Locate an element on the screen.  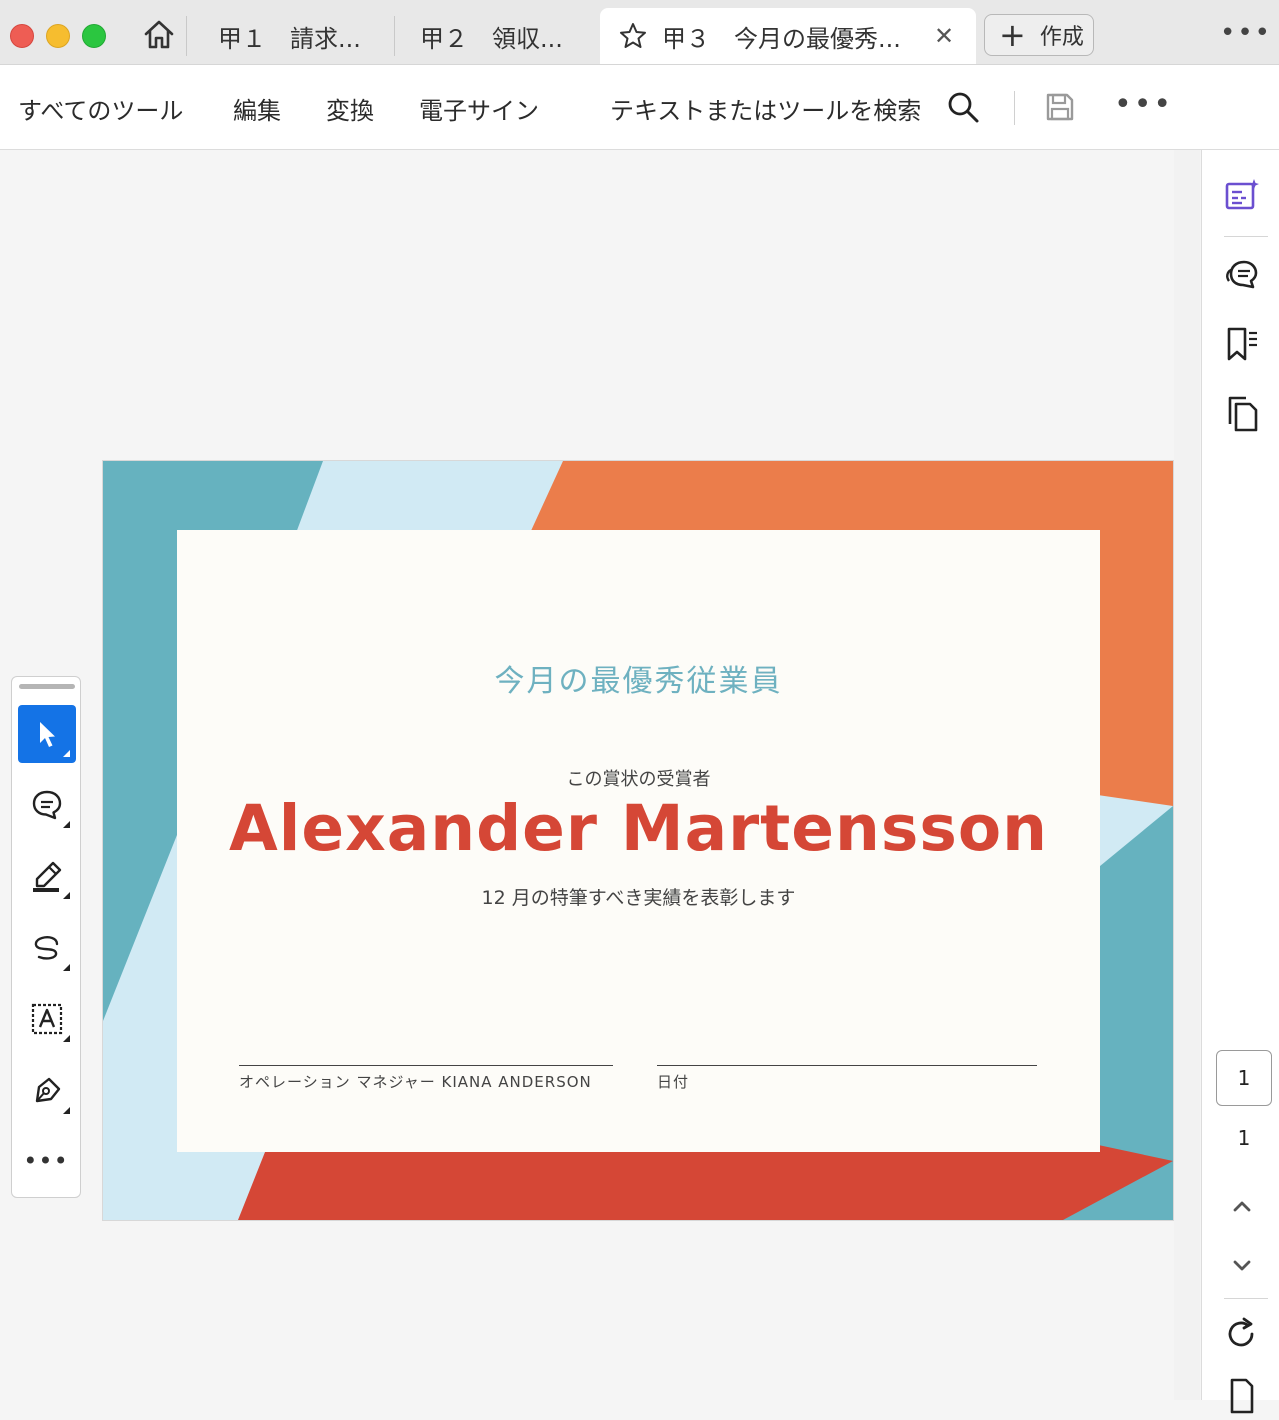
comment-icon is located at coordinates (47, 805).